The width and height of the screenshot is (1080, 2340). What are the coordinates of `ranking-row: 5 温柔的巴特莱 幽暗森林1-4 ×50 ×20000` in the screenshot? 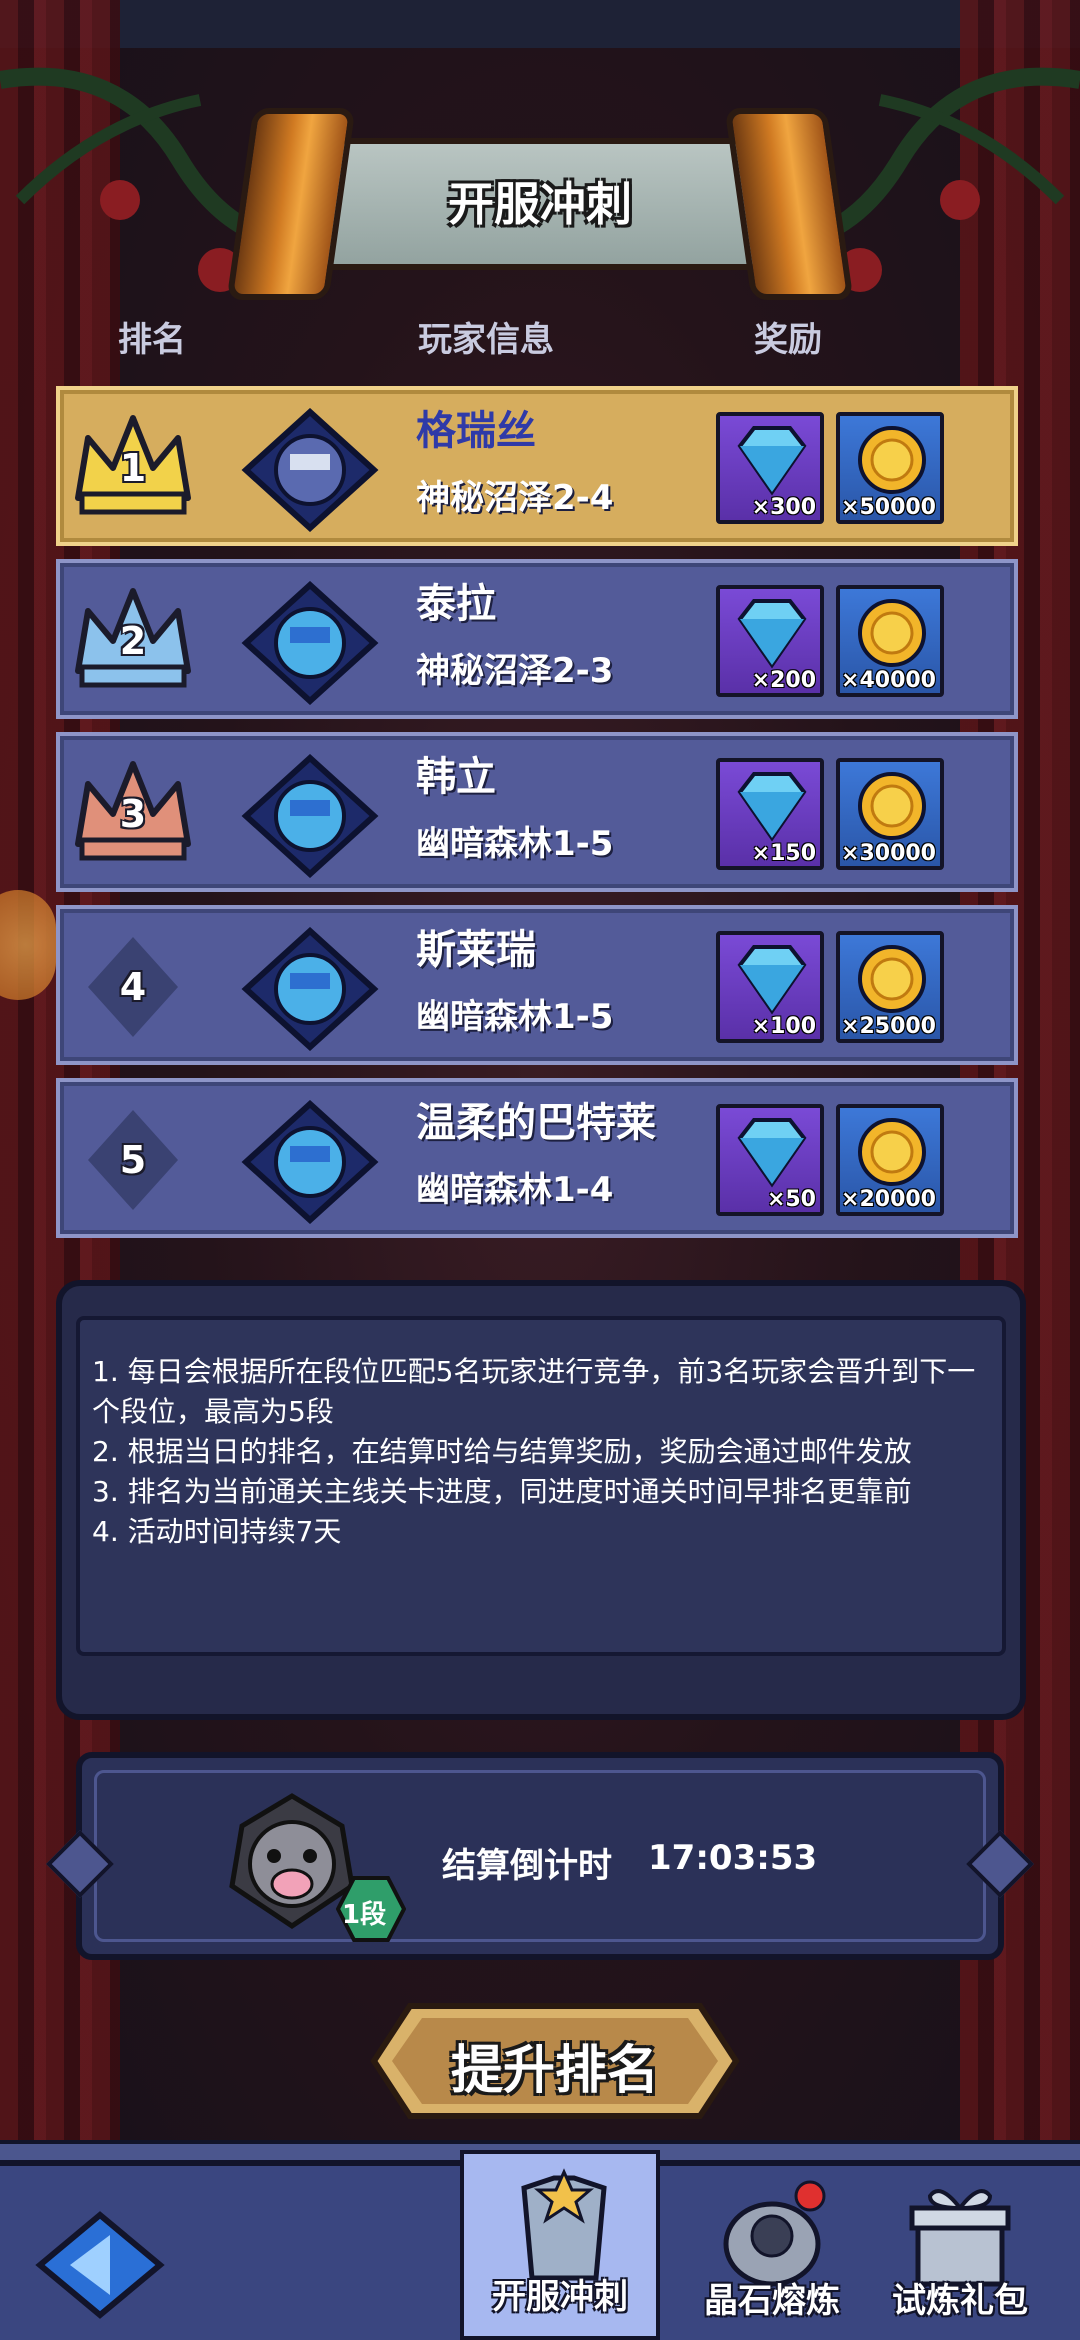 It's located at (537, 1158).